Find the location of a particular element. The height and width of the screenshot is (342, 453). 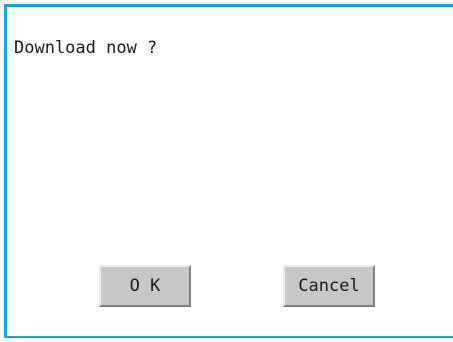

cancel-button: Cancel is located at coordinates (329, 286).